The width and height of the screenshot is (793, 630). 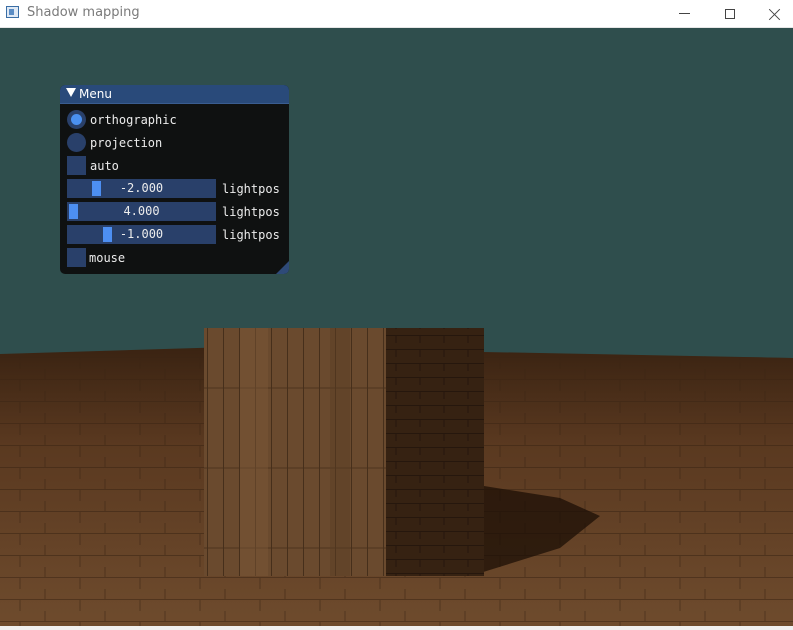 I want to click on auto-label: auto, so click(x=104, y=166).